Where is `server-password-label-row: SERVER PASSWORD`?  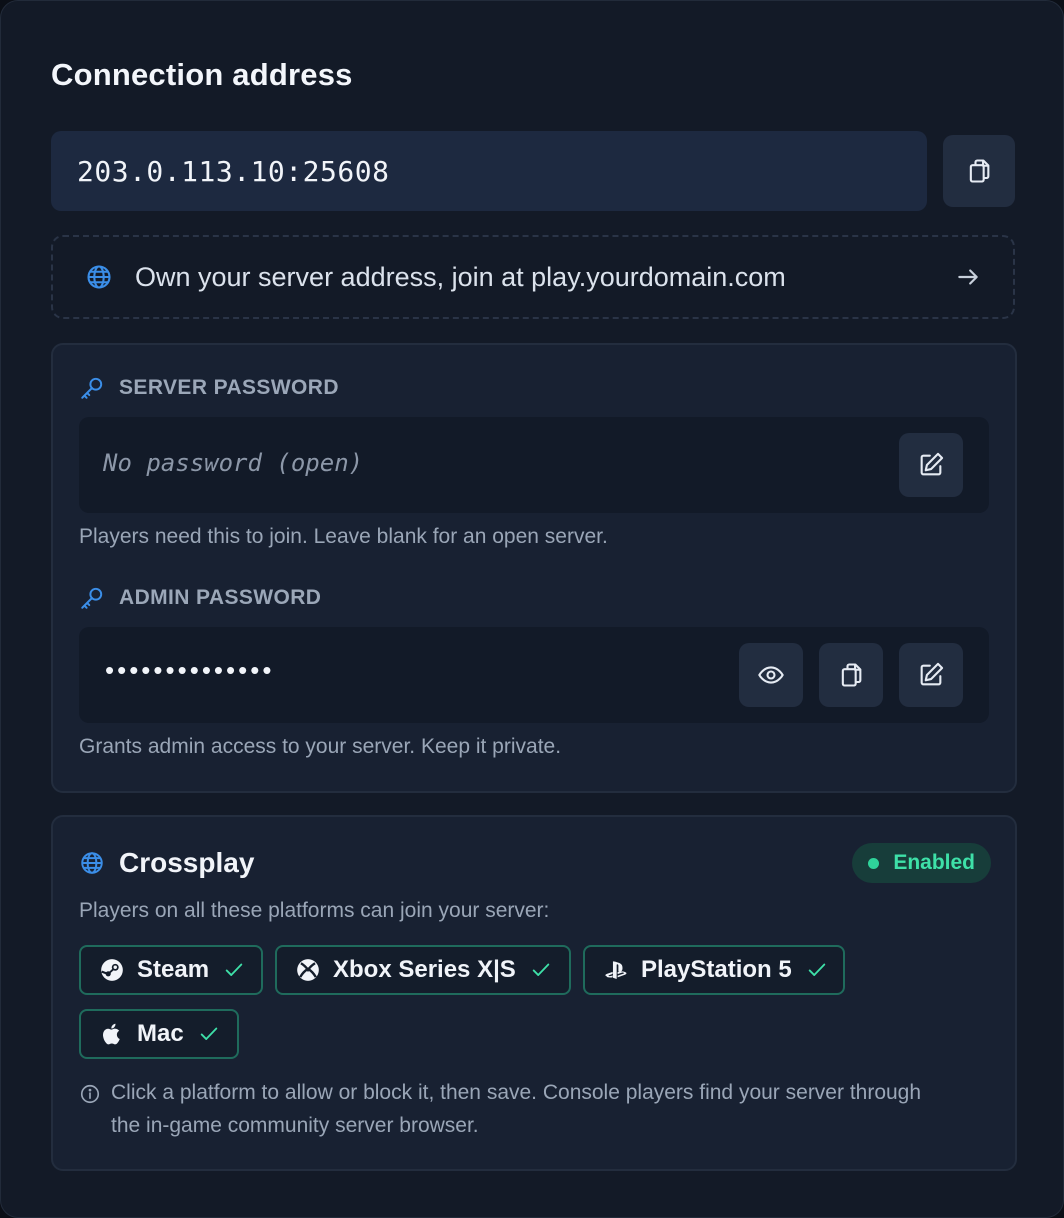 server-password-label-row: SERVER PASSWORD is located at coordinates (209, 388).